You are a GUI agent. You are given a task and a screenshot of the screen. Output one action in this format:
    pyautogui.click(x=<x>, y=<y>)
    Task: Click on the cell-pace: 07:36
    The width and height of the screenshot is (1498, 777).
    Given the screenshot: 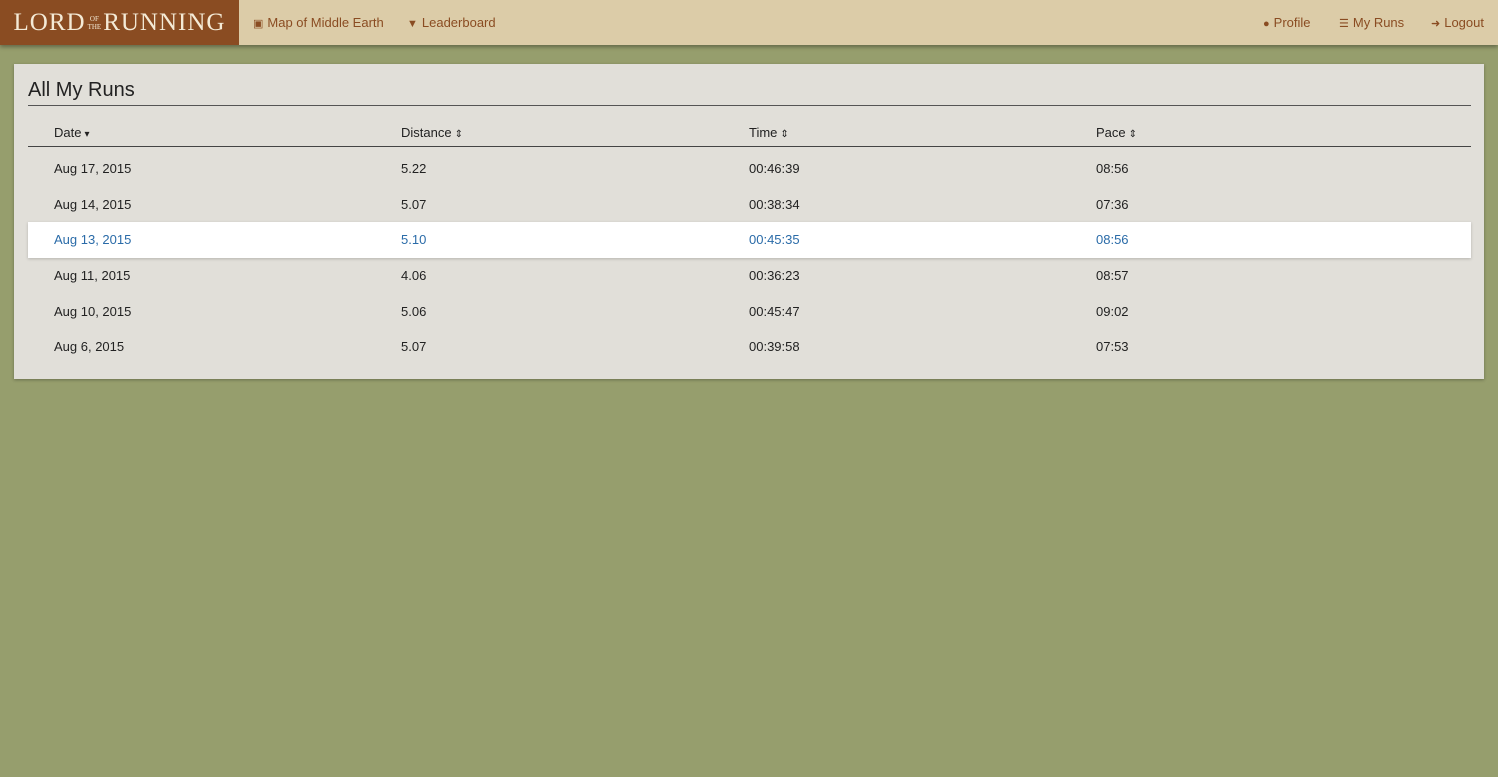 What is the action you would take?
    pyautogui.click(x=1112, y=204)
    